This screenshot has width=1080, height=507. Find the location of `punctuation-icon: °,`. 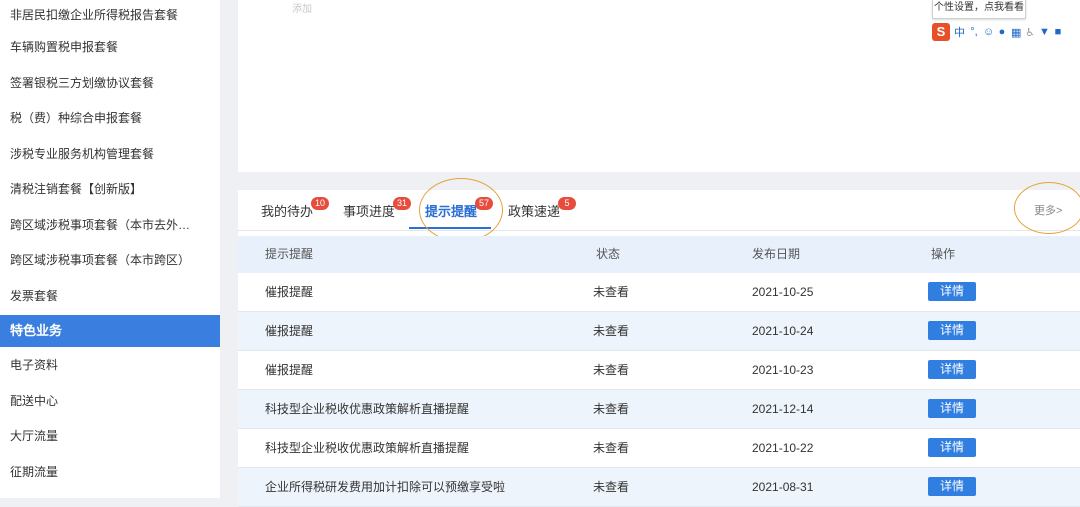

punctuation-icon: °, is located at coordinates (974, 32).